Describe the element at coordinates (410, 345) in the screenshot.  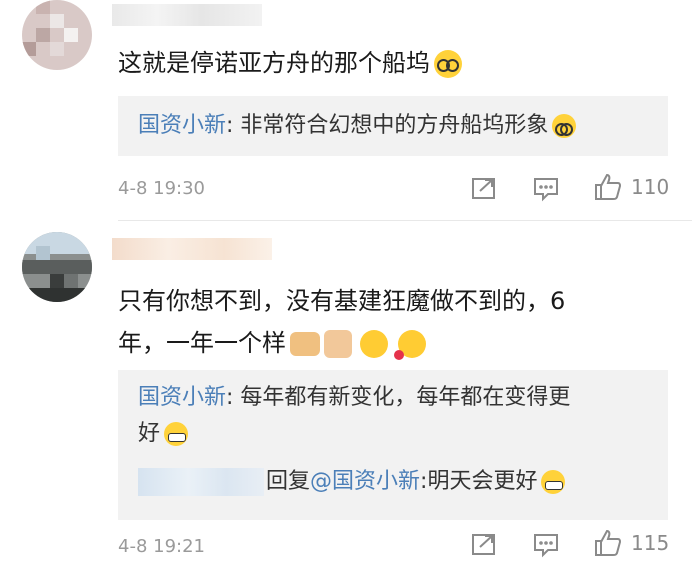
I see `kissing-heart-emoji-icon` at that location.